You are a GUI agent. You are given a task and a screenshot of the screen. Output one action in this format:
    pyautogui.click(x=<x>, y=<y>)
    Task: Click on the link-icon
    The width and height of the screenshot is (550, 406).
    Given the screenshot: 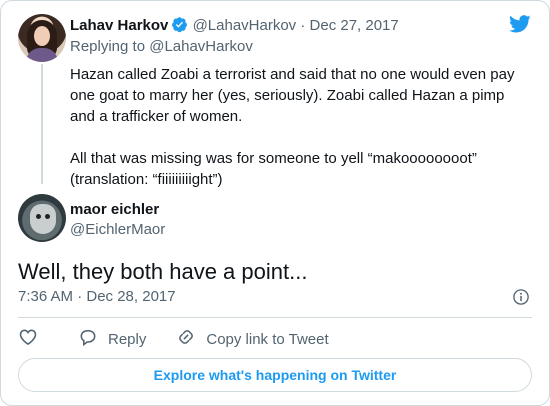 What is the action you would take?
    pyautogui.click(x=191, y=339)
    